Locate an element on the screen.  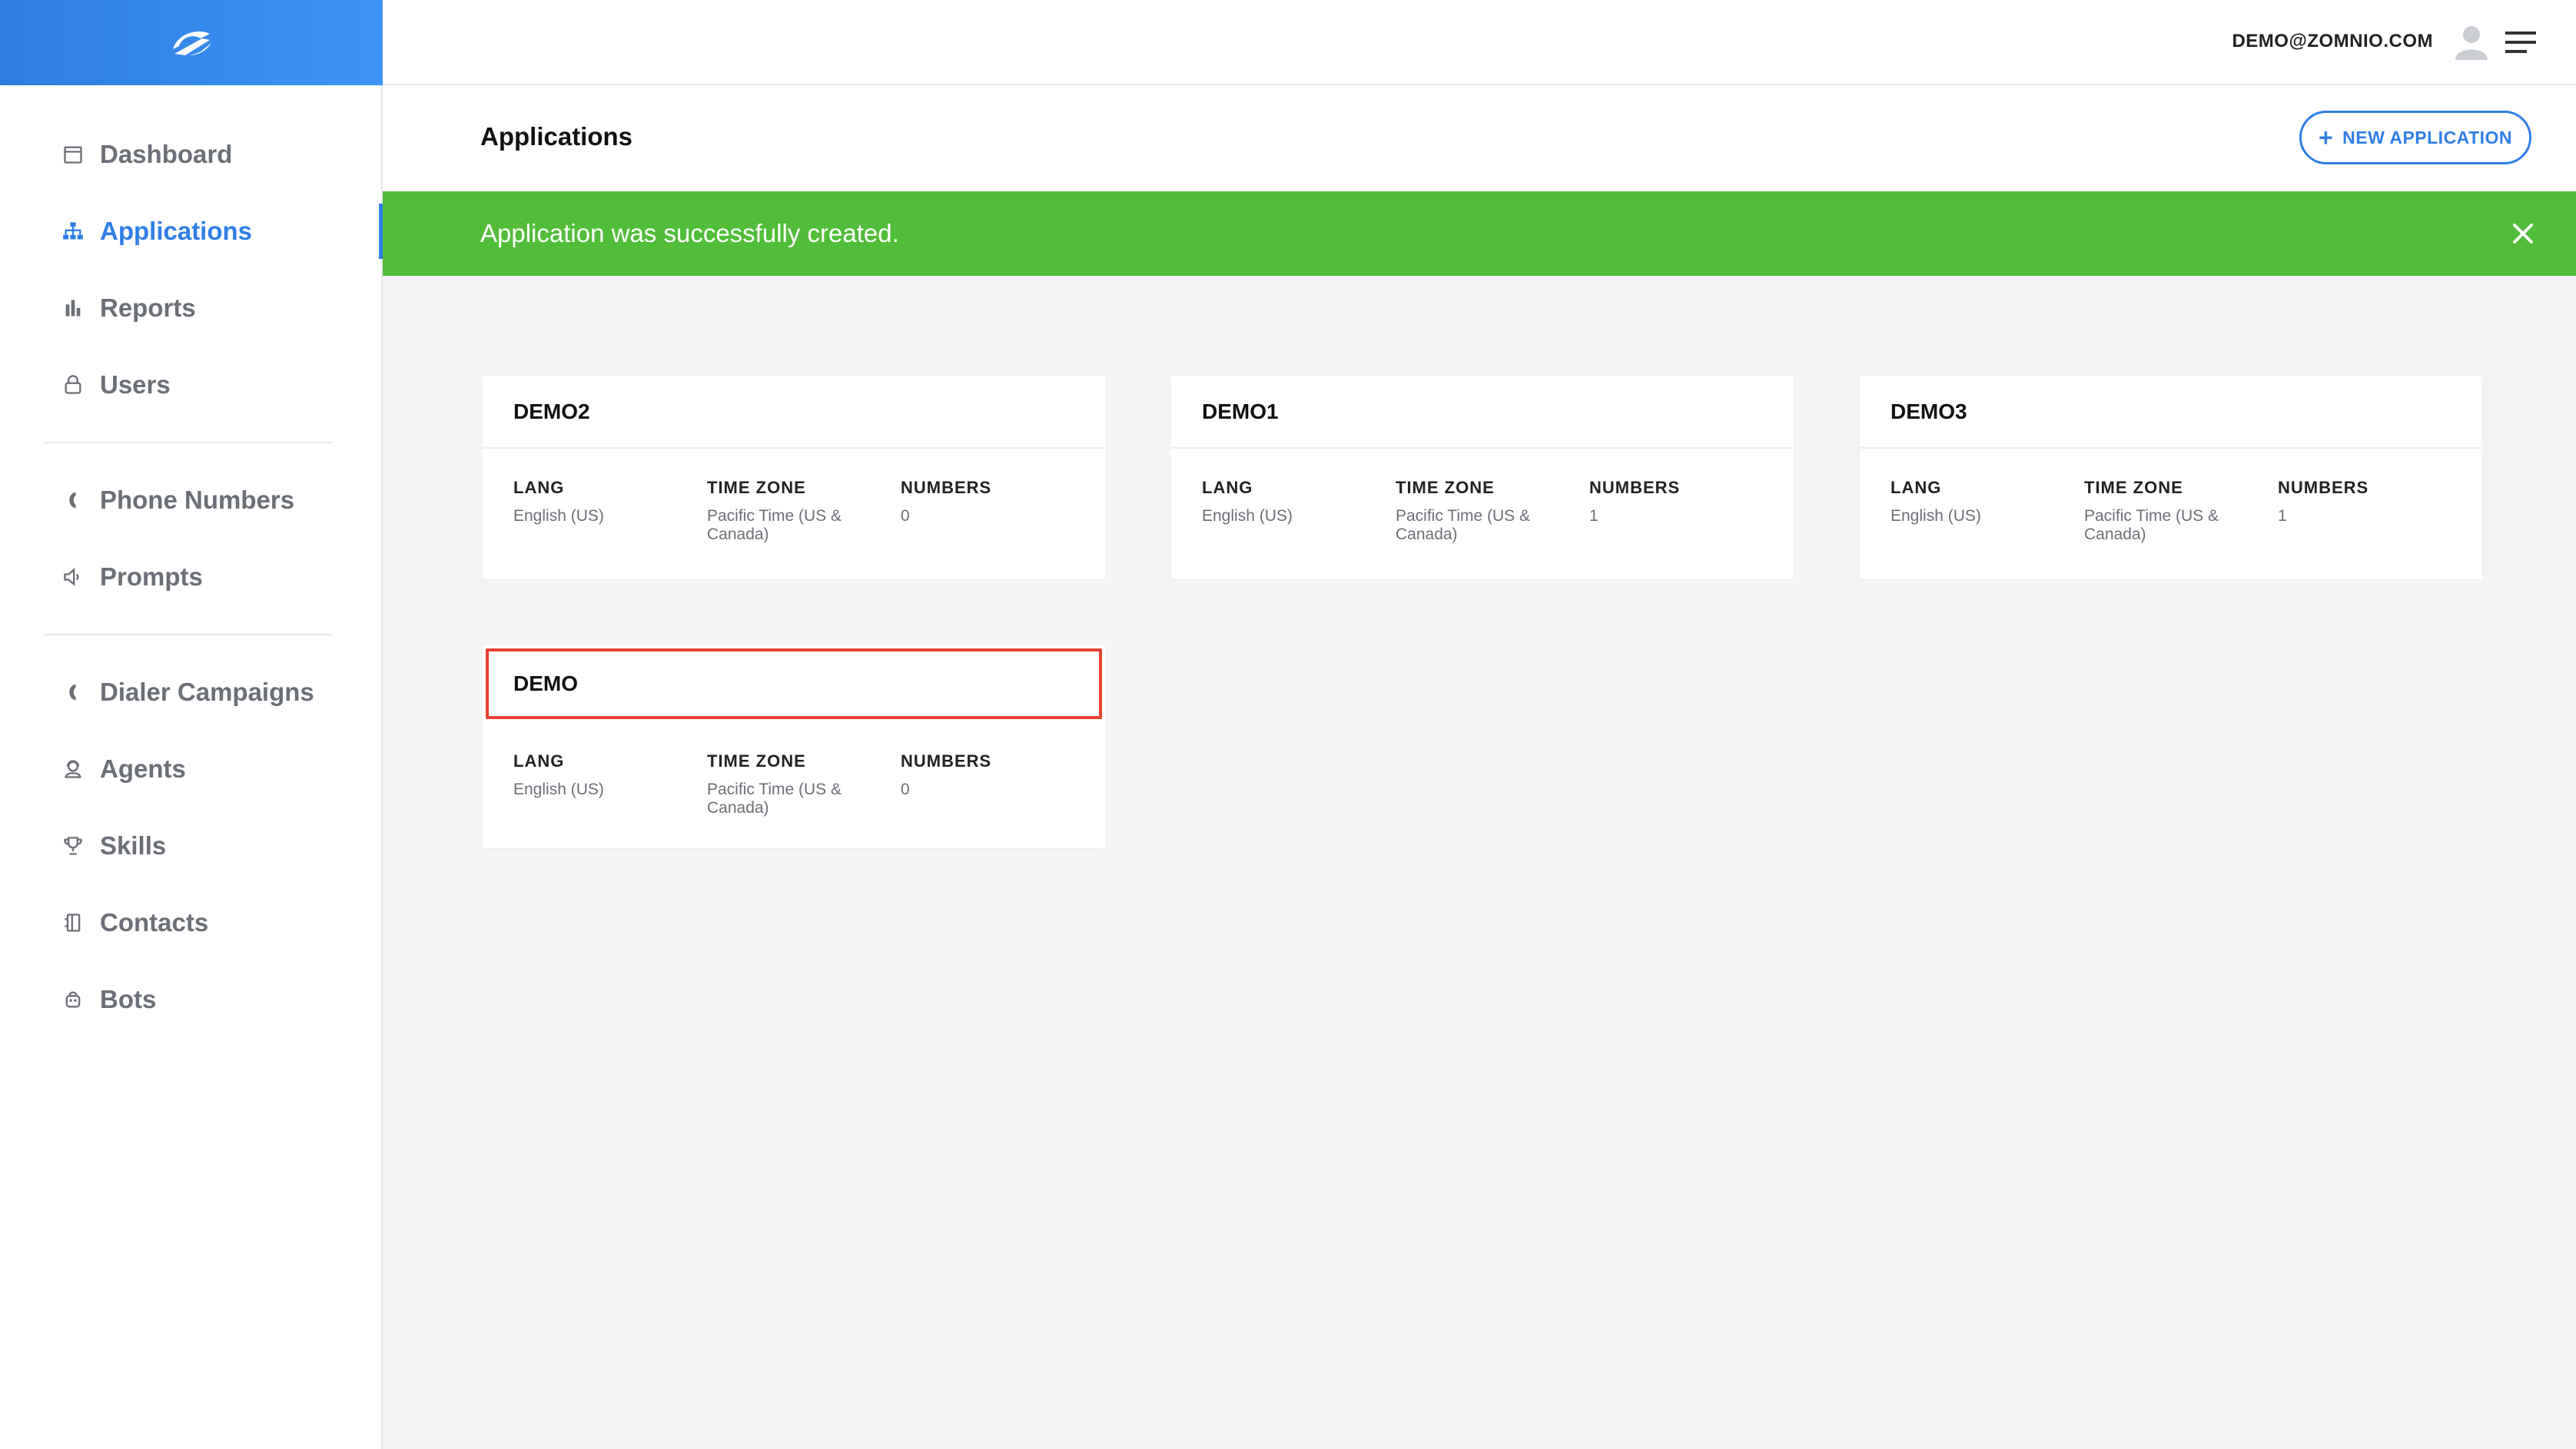
card-header: DEMO2 is located at coordinates (794, 412).